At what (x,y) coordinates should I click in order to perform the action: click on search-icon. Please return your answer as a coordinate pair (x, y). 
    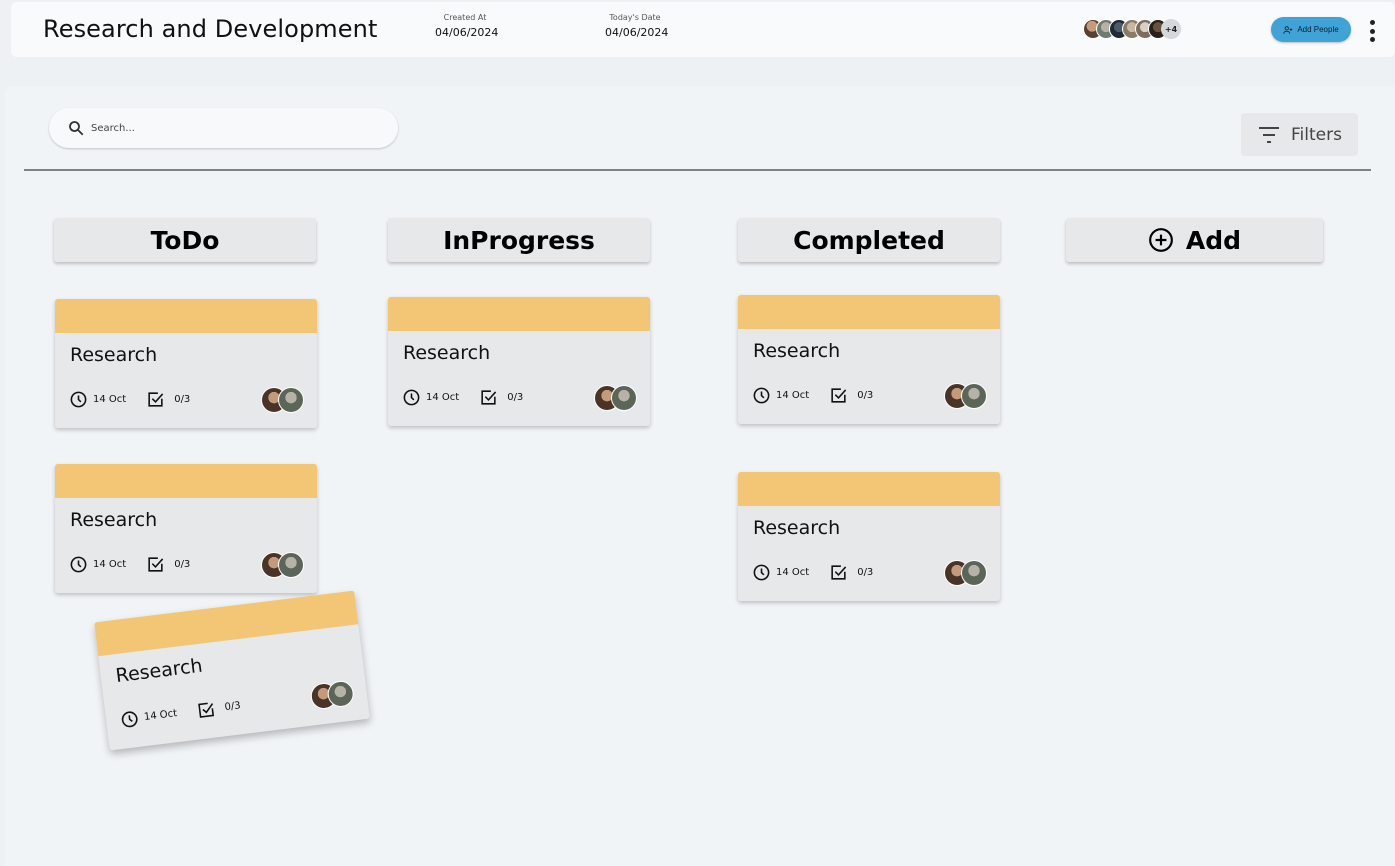
    Looking at the image, I should click on (76, 128).